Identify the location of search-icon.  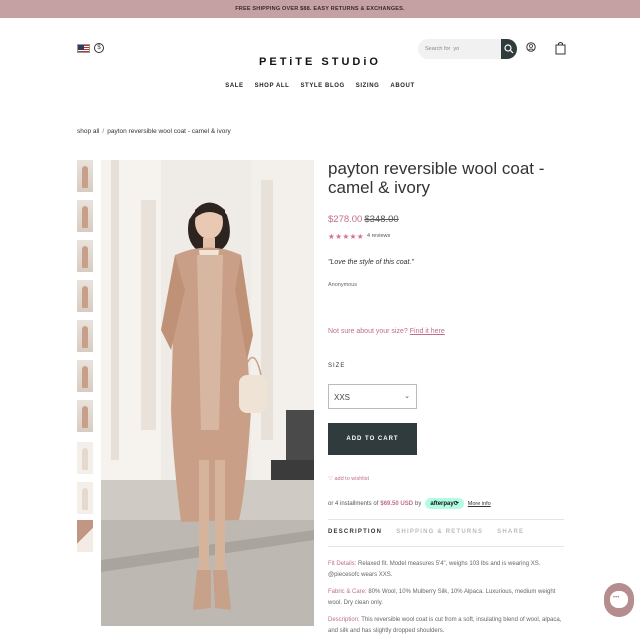
(509, 49).